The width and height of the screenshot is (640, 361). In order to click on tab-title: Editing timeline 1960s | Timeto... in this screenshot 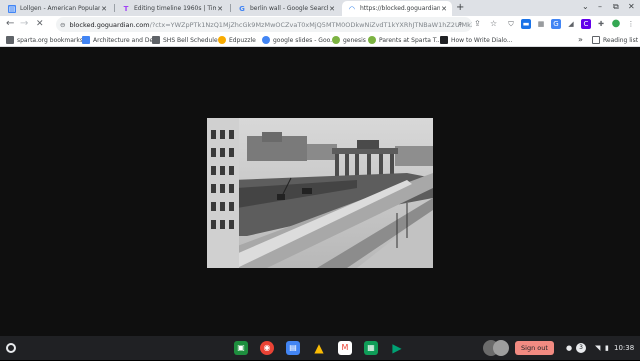, I will do `click(175, 8)`.